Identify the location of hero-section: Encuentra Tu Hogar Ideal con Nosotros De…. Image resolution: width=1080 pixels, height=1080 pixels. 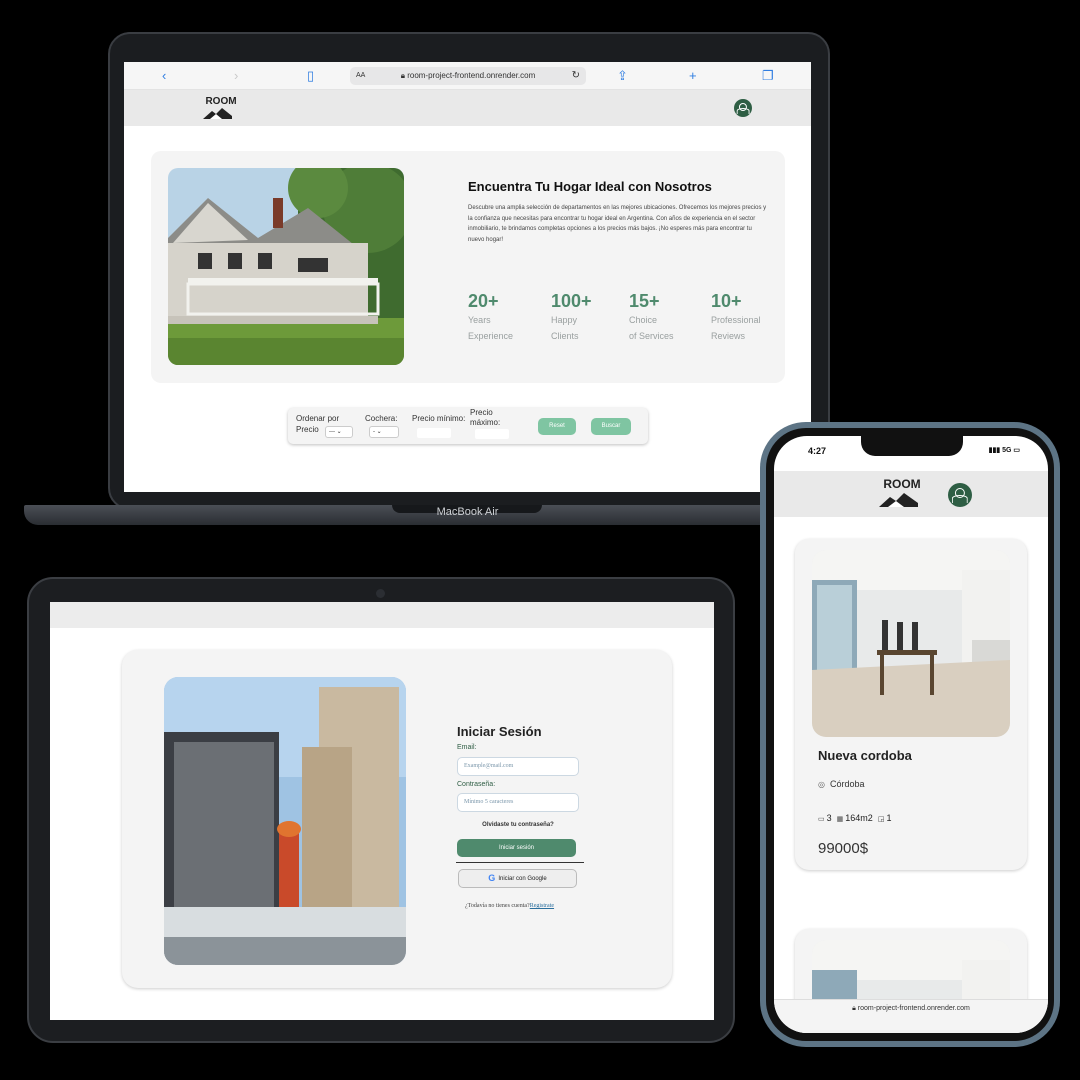
(468, 267).